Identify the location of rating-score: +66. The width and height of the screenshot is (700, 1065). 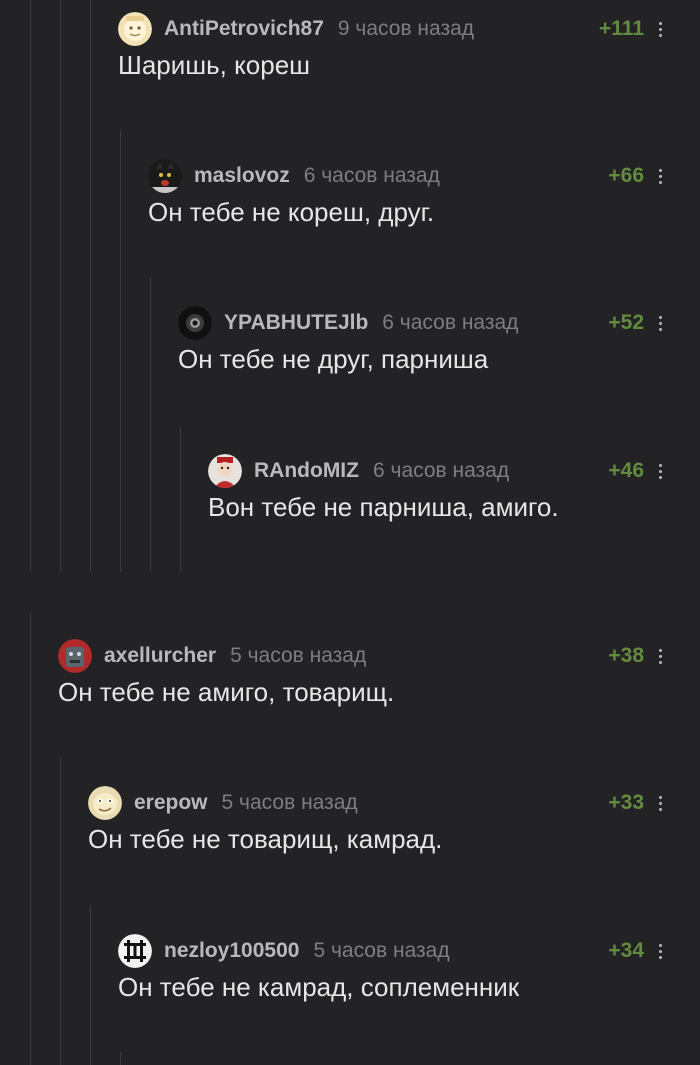
(626, 175).